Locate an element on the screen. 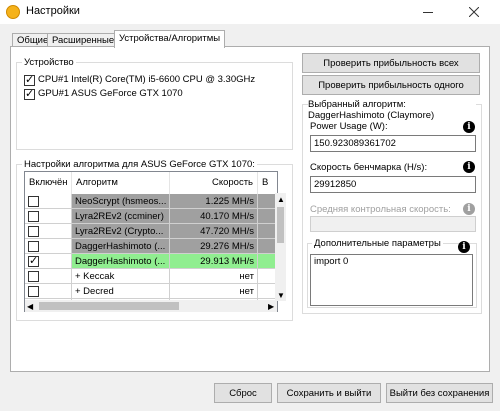 This screenshot has width=500, height=411. device-label-gpu: GPU#1 ASUS GeForce GTX 1070 is located at coordinates (110, 93).